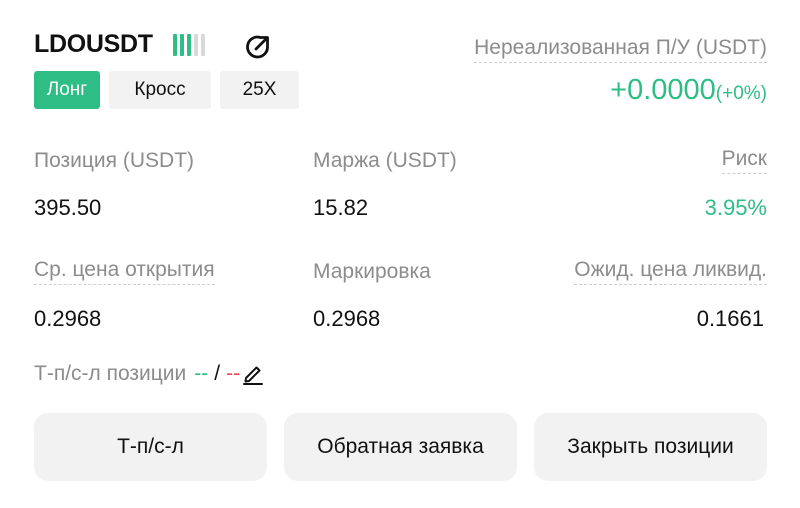 The image size is (800, 508). What do you see at coordinates (741, 93) in the screenshot?
I see `pnl-percent: (+0%)` at bounding box center [741, 93].